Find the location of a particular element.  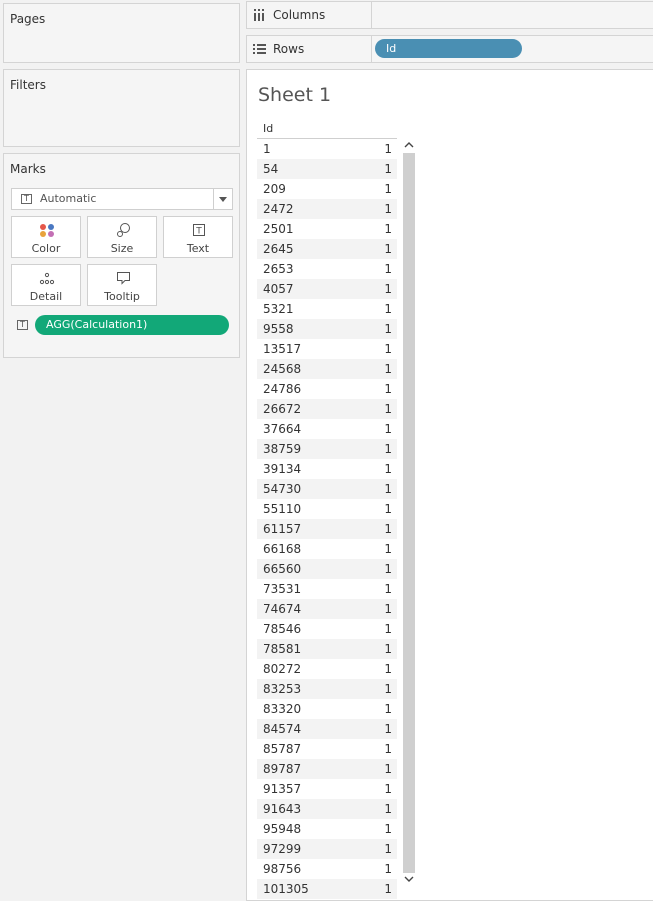

sheet-title: Sheet 1 is located at coordinates (294, 95).